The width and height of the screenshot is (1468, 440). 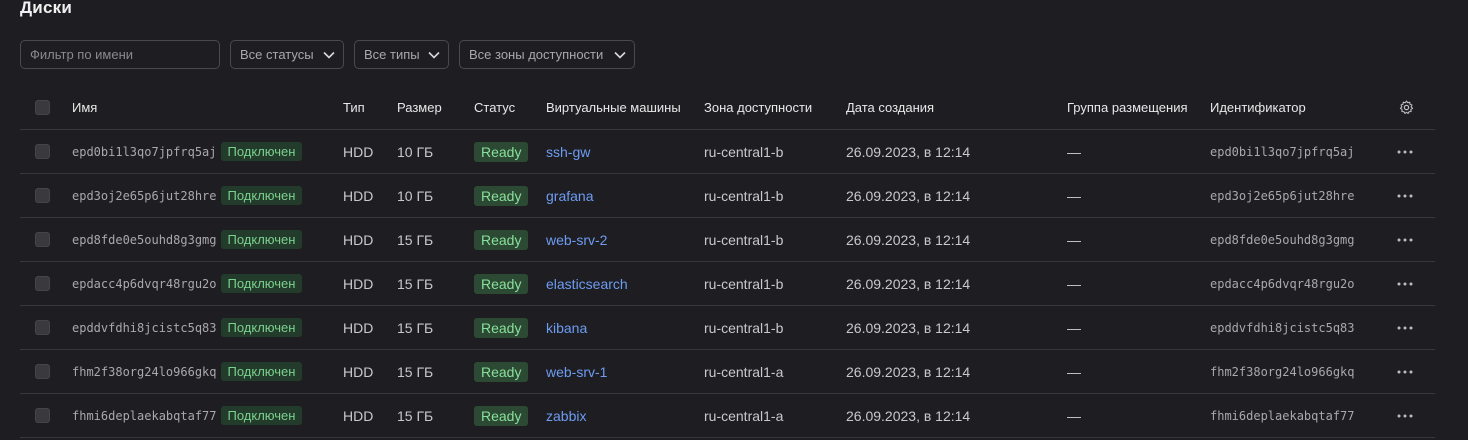 I want to click on column-header-vms: Виртуальные машины, so click(x=613, y=107).